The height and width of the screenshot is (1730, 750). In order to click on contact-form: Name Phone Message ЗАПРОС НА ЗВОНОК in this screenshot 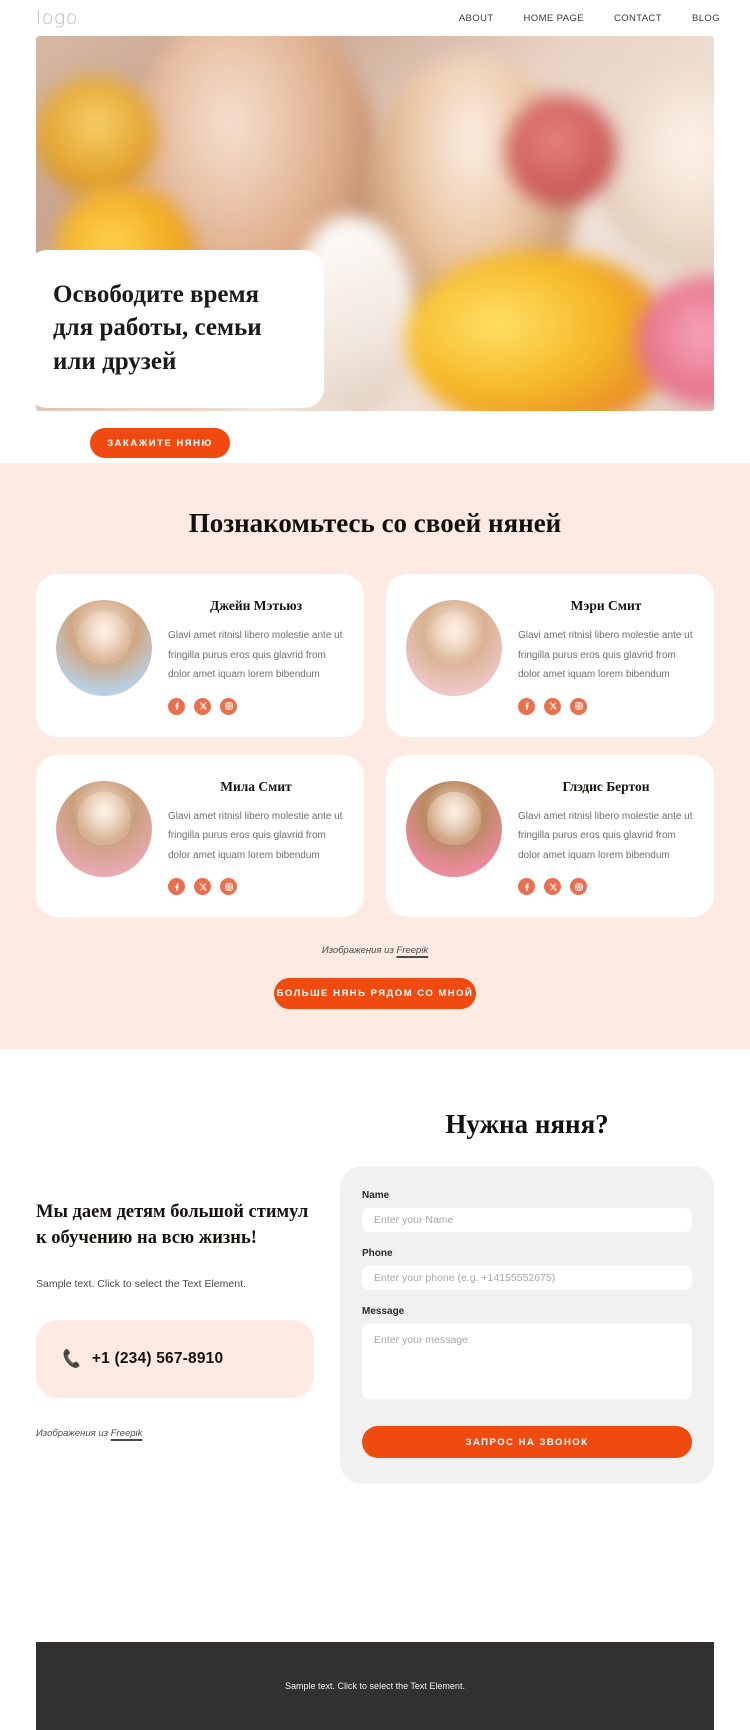, I will do `click(527, 1325)`.